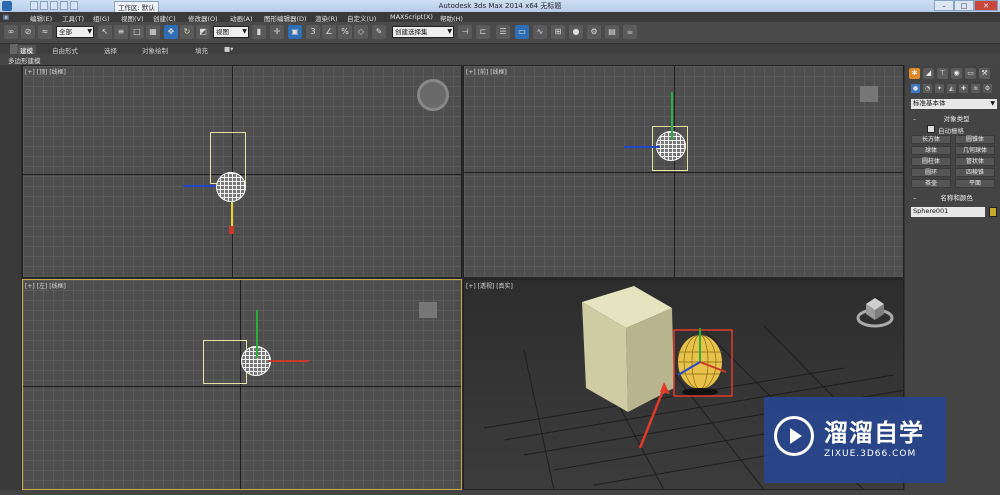 Image resolution: width=1000 pixels, height=495 pixels. I want to click on torus-button: 圆环, so click(931, 172).